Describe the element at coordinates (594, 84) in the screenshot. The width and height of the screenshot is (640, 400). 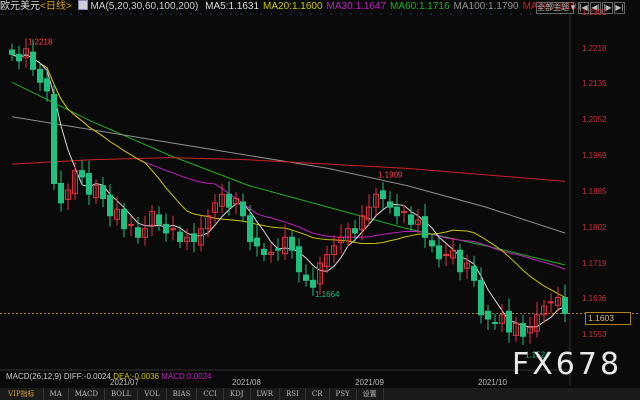
I see `price-tick: 1.2135` at that location.